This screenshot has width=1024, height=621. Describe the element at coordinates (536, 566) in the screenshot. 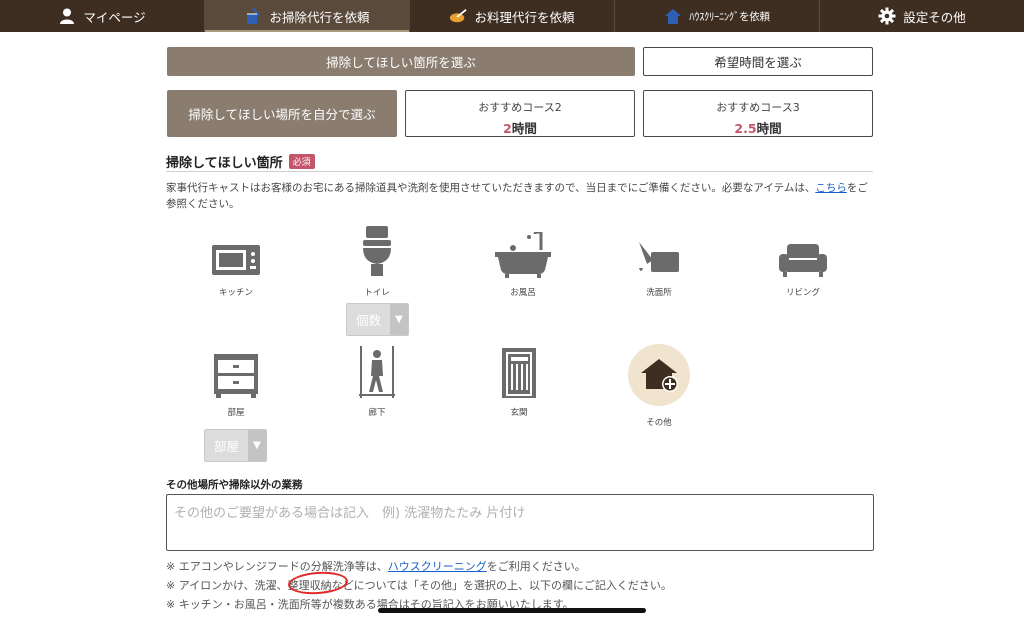

I see `note-text: をご利用ください。` at that location.